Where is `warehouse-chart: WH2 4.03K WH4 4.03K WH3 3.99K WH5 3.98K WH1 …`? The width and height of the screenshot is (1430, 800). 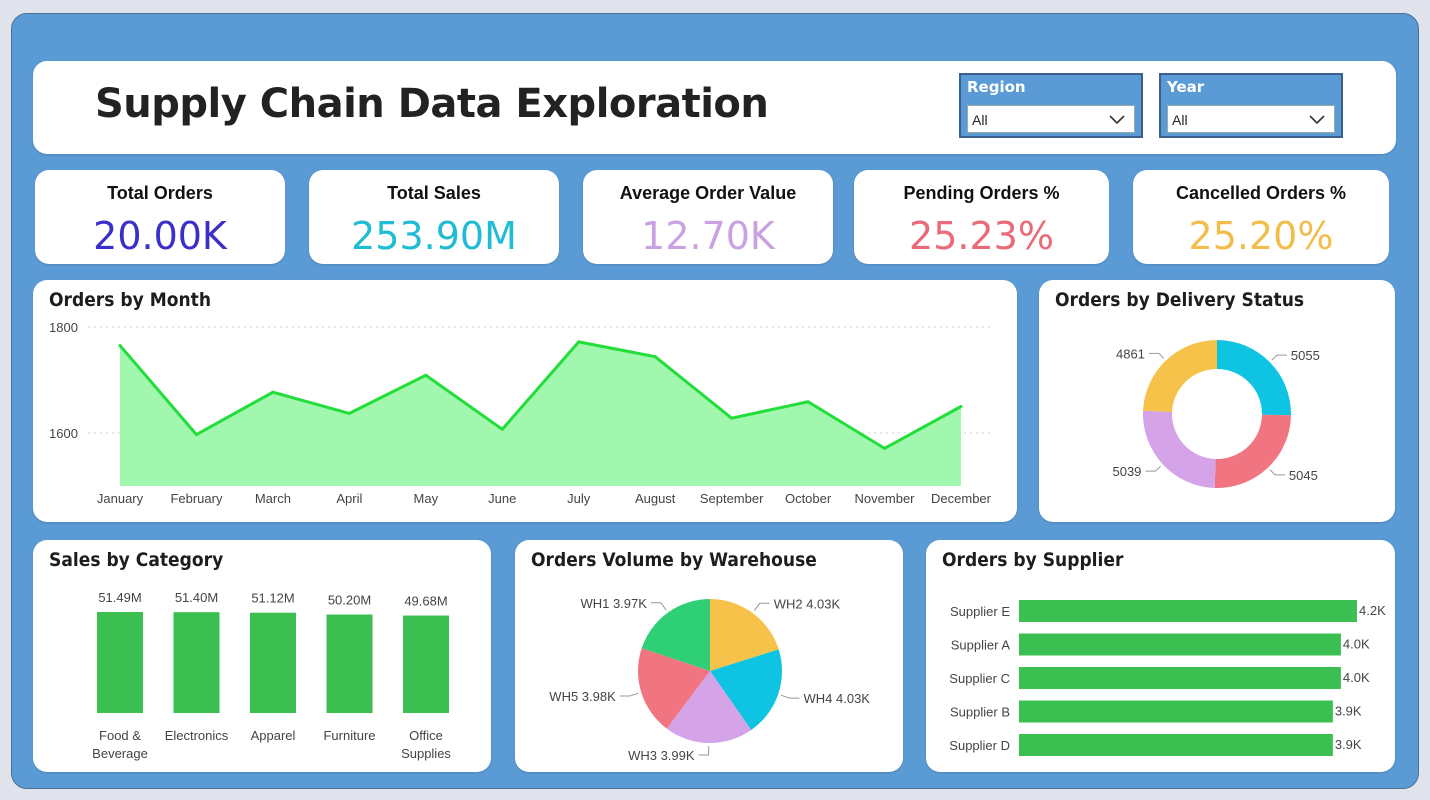
warehouse-chart: WH2 4.03K WH4 4.03K WH3 3.99K WH5 3.98K WH1 … is located at coordinates (709, 679).